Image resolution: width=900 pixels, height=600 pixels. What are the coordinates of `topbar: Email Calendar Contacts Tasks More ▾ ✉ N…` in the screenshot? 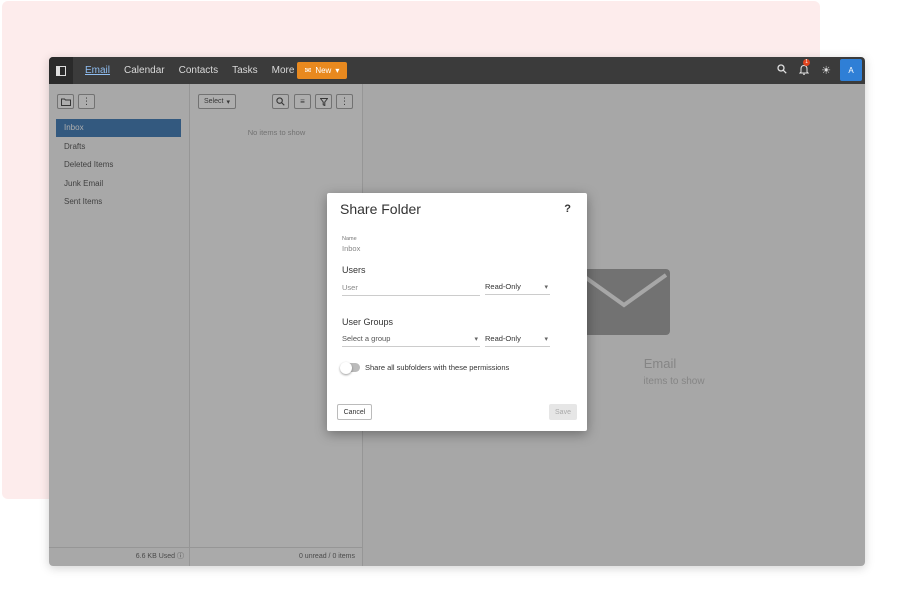 It's located at (457, 70).